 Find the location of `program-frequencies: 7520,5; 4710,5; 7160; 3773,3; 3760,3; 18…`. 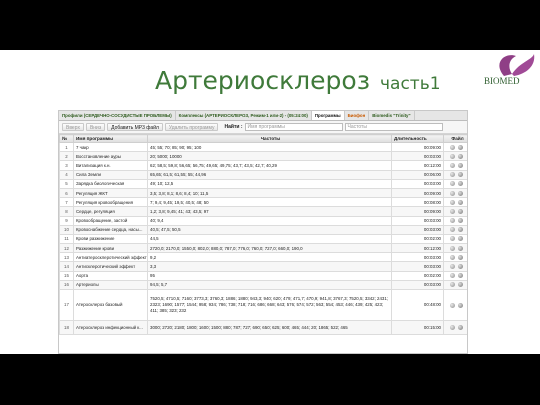

program-frequencies: 7520,5; 4710,5; 7160; 3773,3; 3760,3; 18… is located at coordinates (269, 305).